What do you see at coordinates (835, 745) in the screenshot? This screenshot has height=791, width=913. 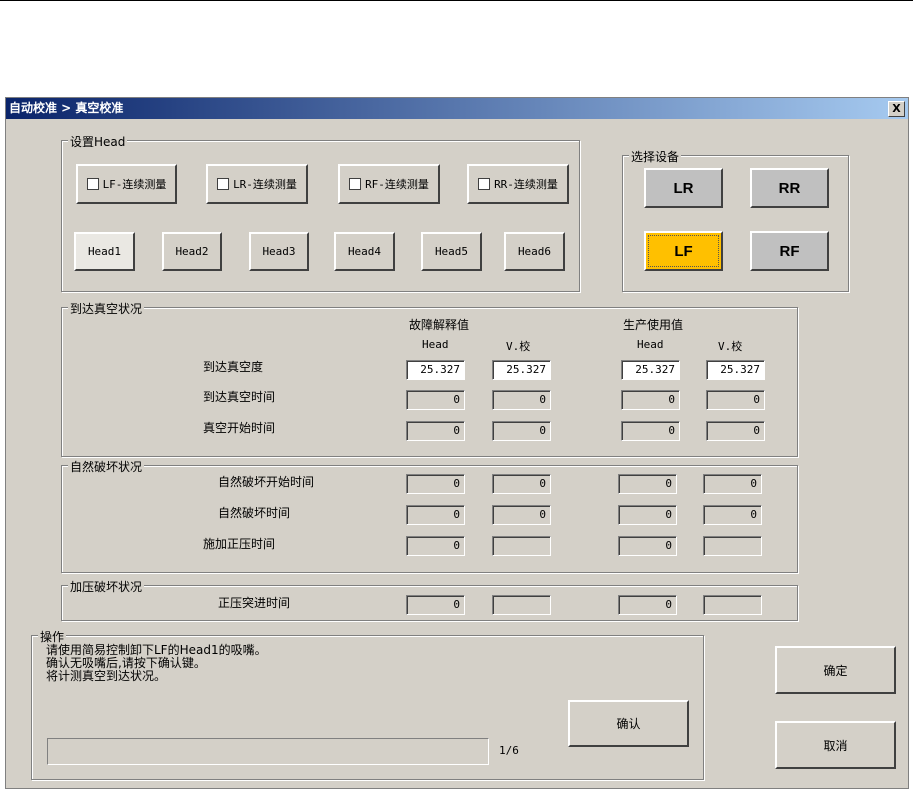 I see `cancel-button: 取消` at bounding box center [835, 745].